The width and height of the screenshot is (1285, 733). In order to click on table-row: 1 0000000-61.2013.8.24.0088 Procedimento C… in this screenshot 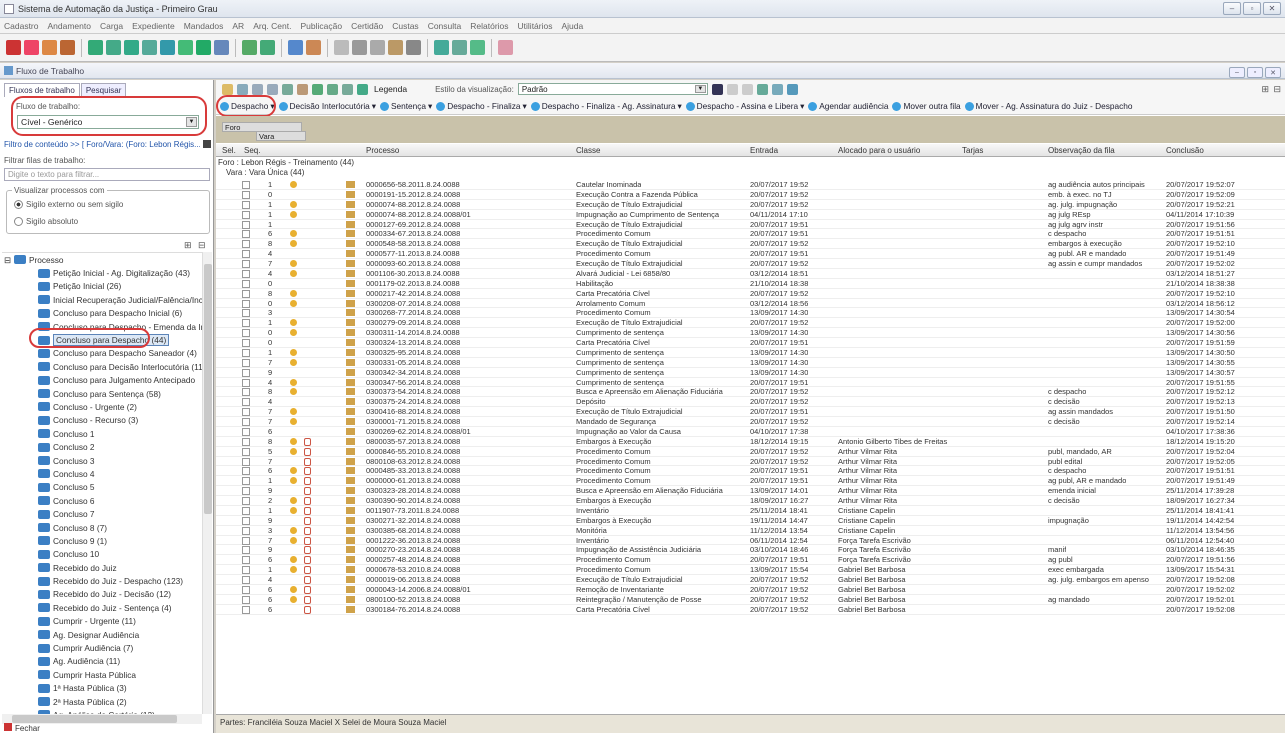, I will do `click(750, 481)`.